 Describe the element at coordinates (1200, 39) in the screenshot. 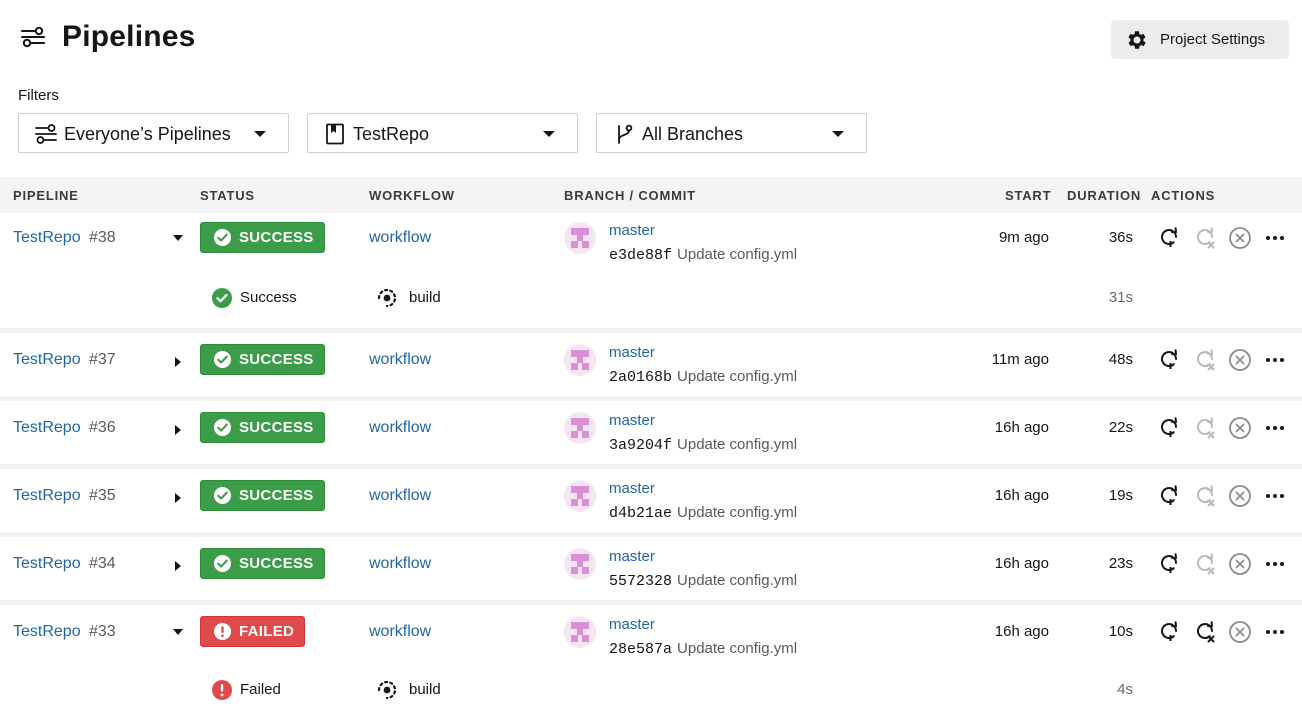

I see `project-settings-button: Project Settings` at that location.